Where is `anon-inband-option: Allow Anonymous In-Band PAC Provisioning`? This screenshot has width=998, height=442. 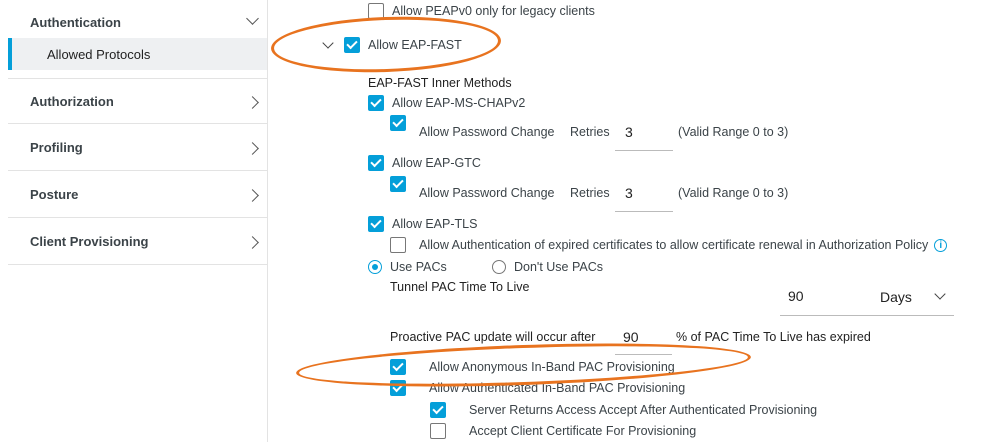 anon-inband-option: Allow Anonymous In-Band PAC Provisioning is located at coordinates (532, 367).